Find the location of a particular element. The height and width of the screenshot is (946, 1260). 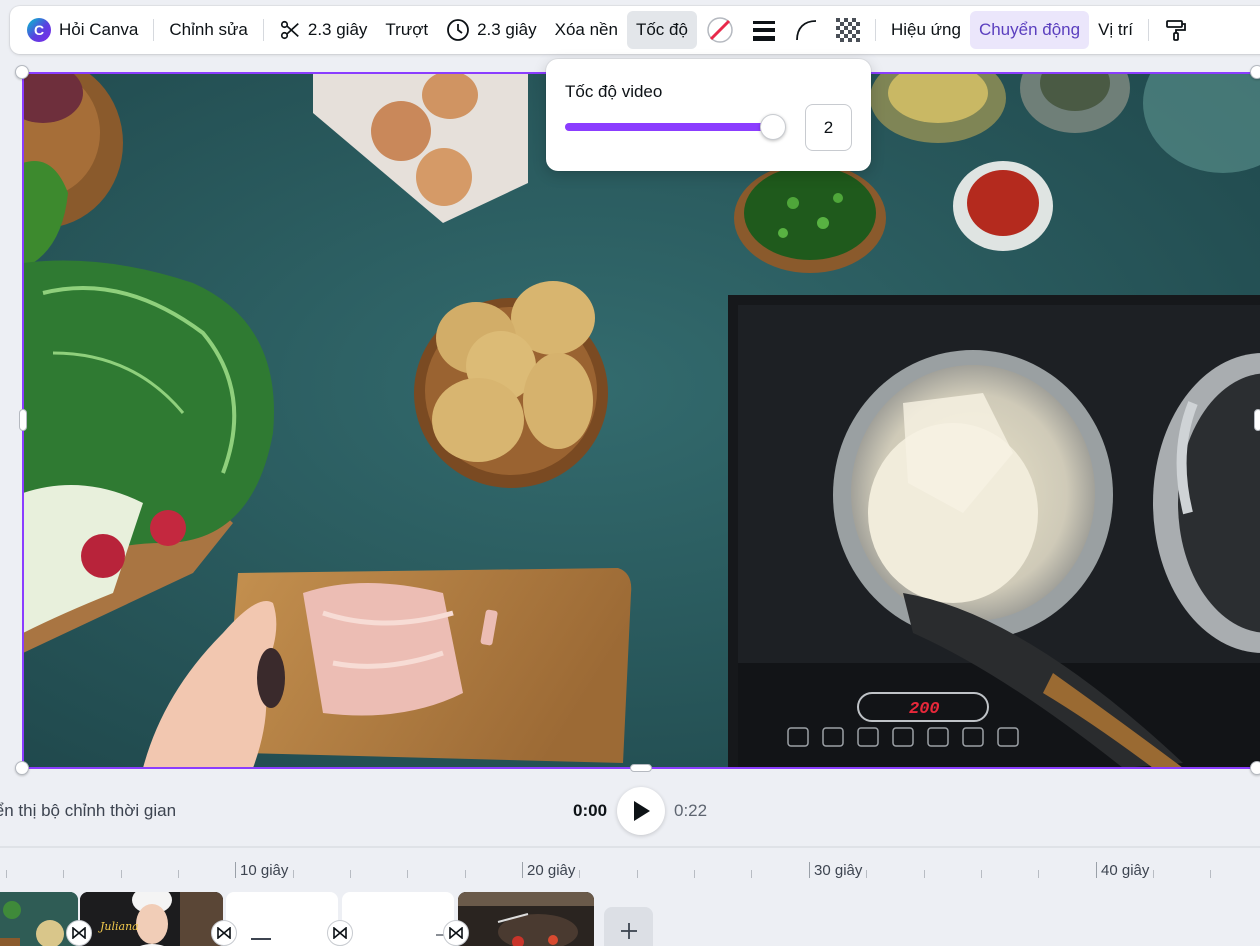

color-button is located at coordinates (720, 30).